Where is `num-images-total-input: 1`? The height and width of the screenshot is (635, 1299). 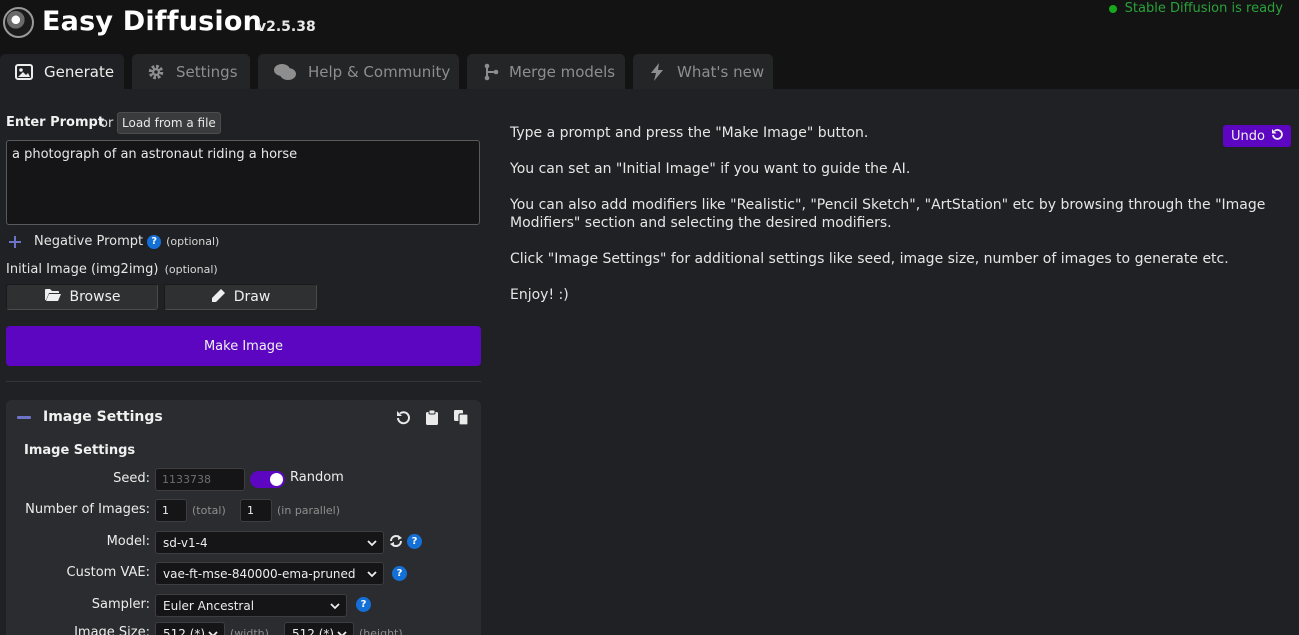 num-images-total-input: 1 is located at coordinates (171, 510).